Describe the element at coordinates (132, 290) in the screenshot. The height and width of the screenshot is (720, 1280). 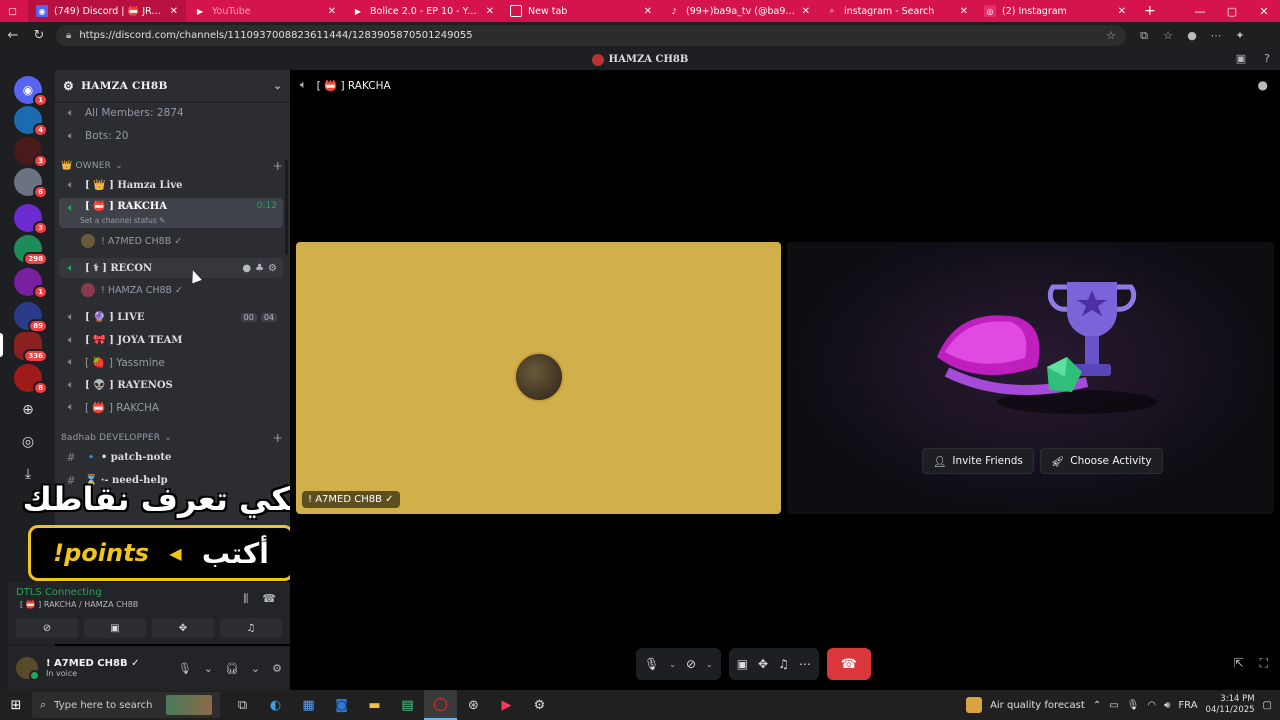
I see `voice-user: ! HAMZA CH8B ✓` at that location.